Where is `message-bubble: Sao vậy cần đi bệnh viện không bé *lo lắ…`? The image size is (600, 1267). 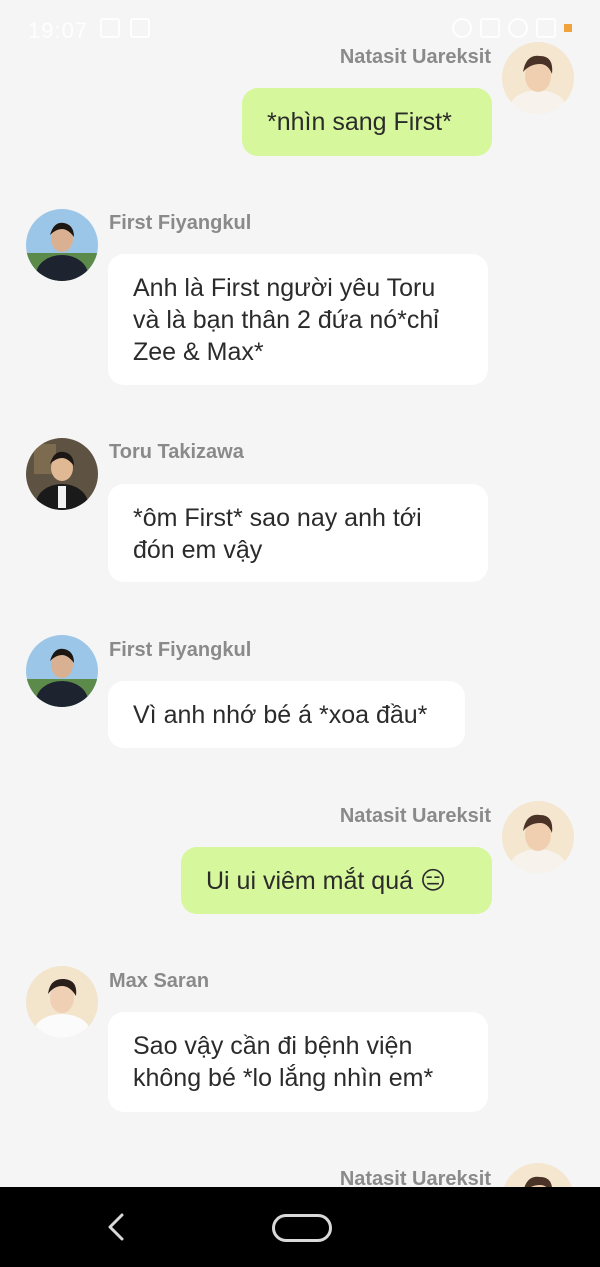
message-bubble: Sao vậy cần đi bệnh viện không bé *lo lắ… is located at coordinates (298, 1062).